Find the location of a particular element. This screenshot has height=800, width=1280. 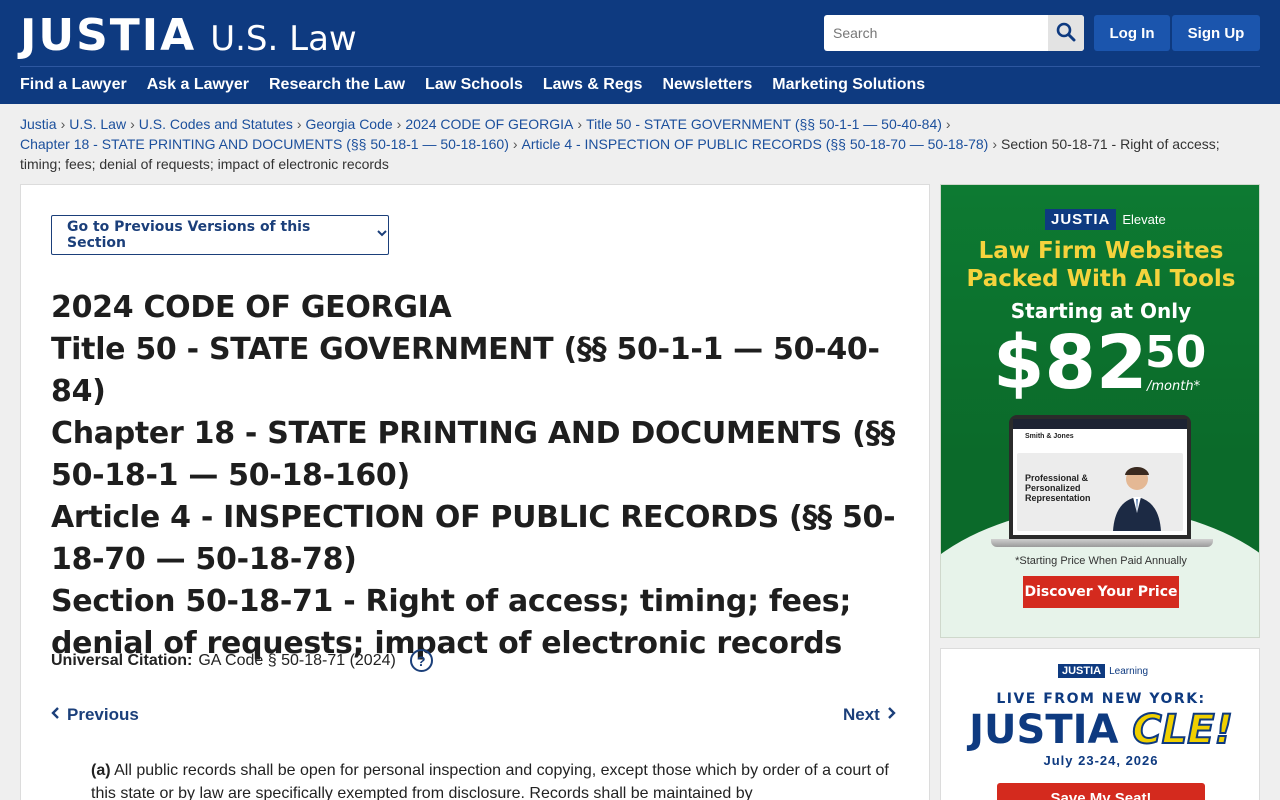

nav-divider is located at coordinates (640, 66).